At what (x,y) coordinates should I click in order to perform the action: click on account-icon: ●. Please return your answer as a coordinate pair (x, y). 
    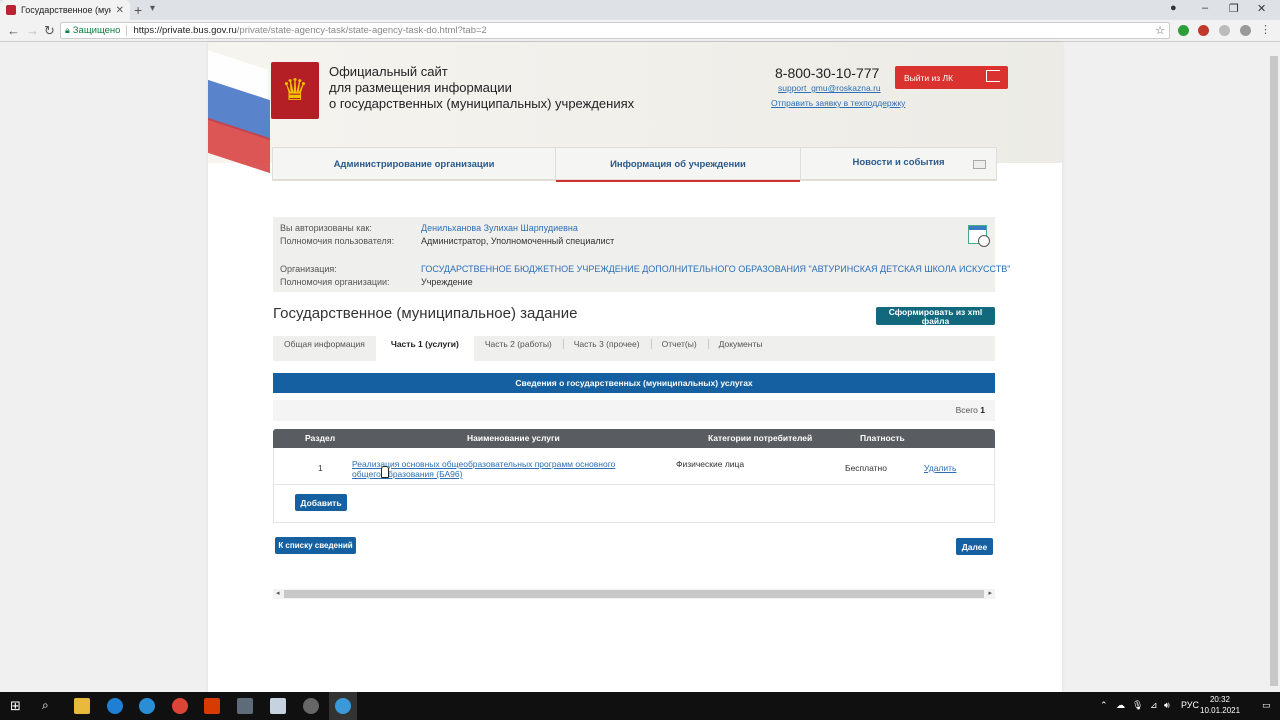
    Looking at the image, I should click on (1173, 8).